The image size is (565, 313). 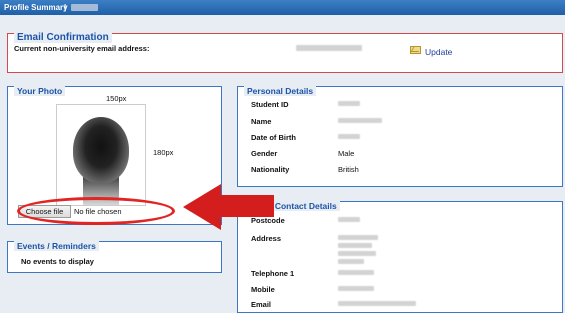 I want to click on events-panel: Events / Reminders No events to display, so click(x=114, y=257).